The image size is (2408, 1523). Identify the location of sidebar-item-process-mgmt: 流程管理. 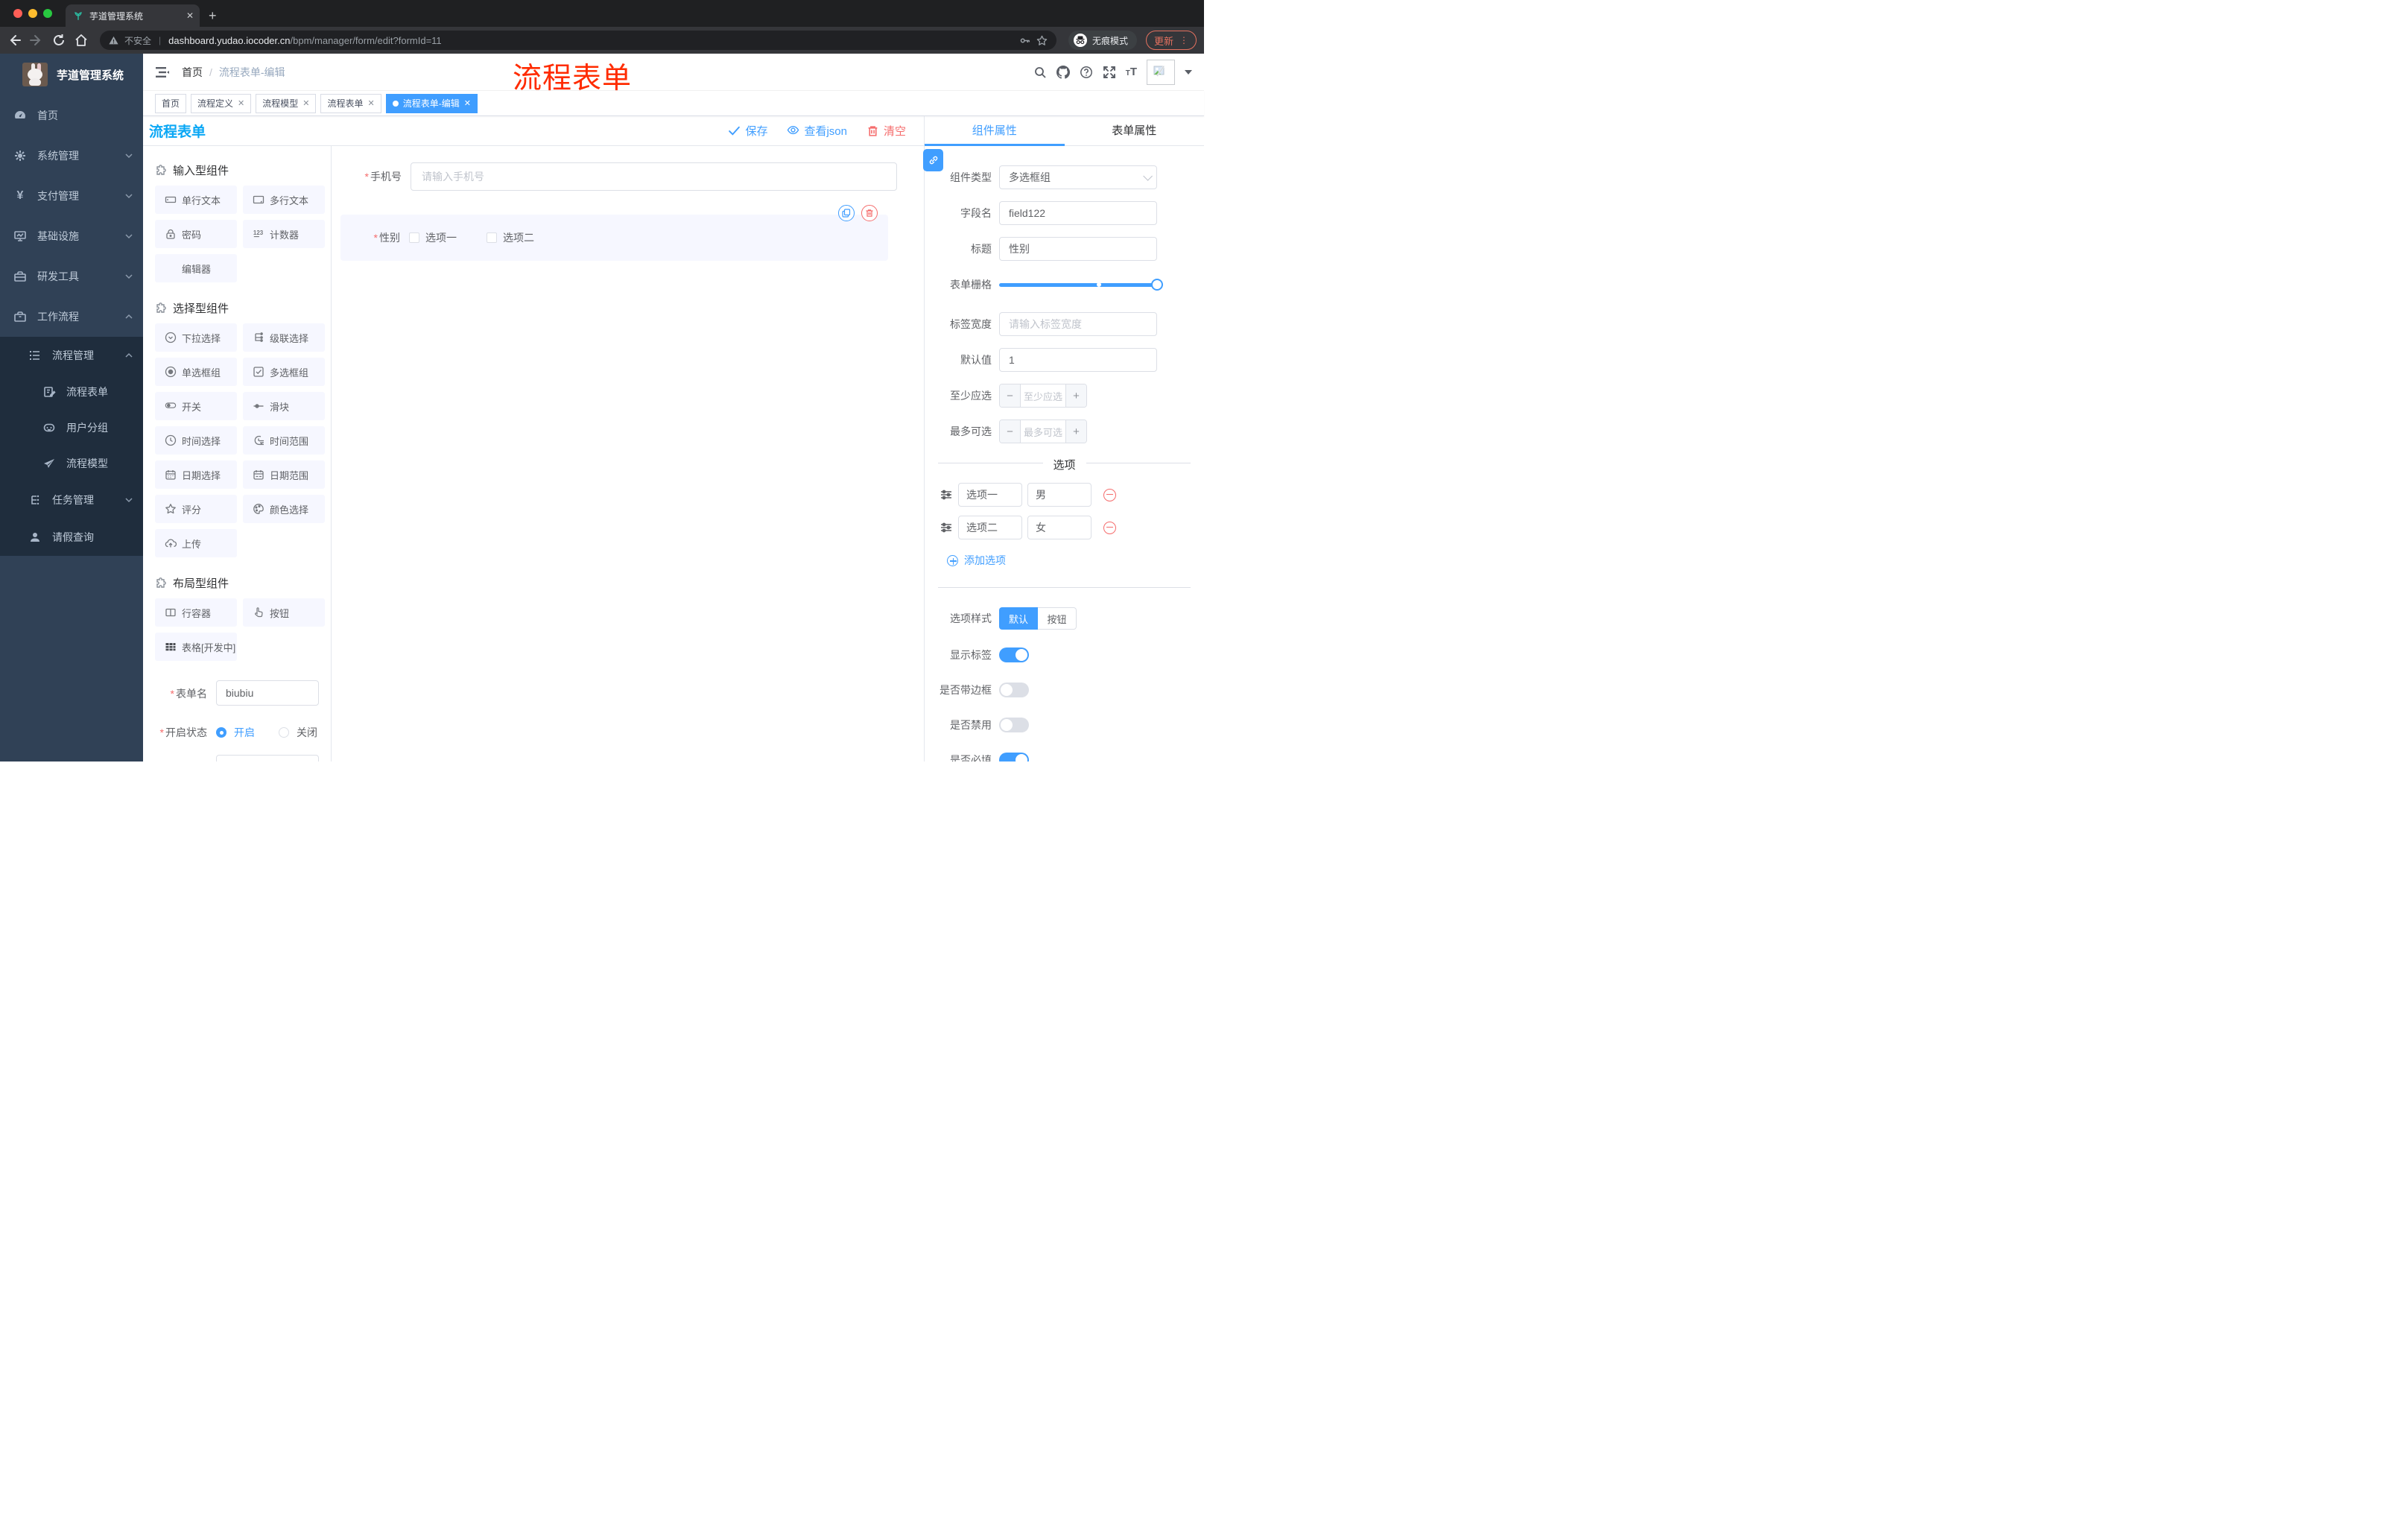
(71, 356).